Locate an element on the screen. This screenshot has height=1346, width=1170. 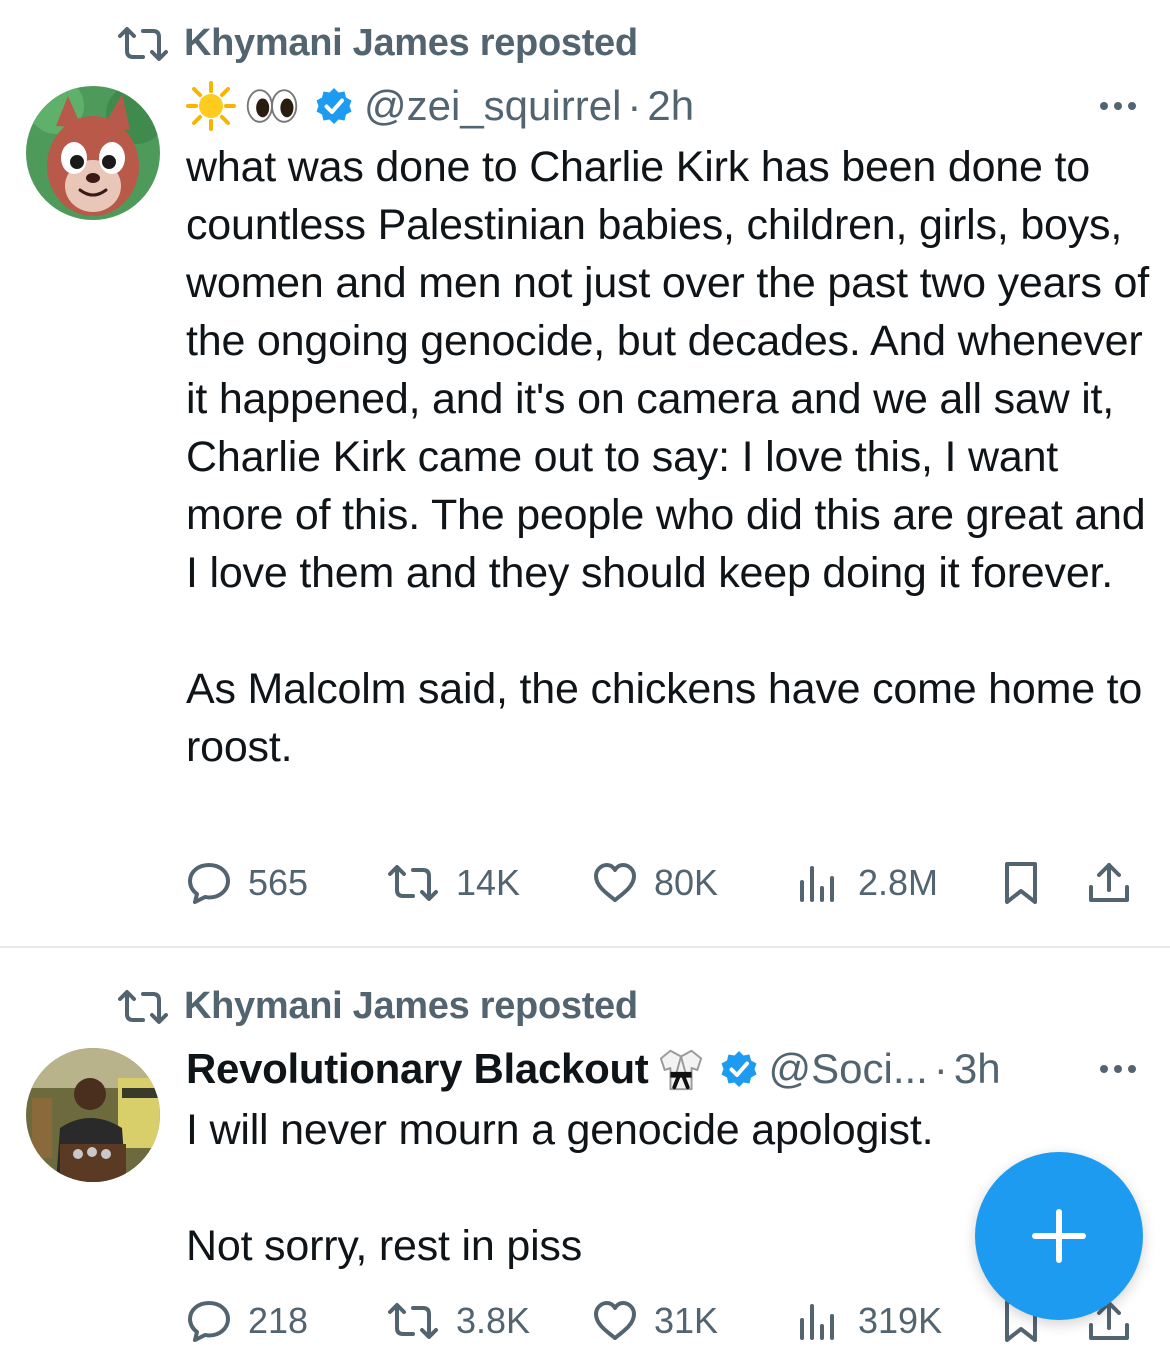
user-handle: @zei_squirrel is located at coordinates (492, 106).